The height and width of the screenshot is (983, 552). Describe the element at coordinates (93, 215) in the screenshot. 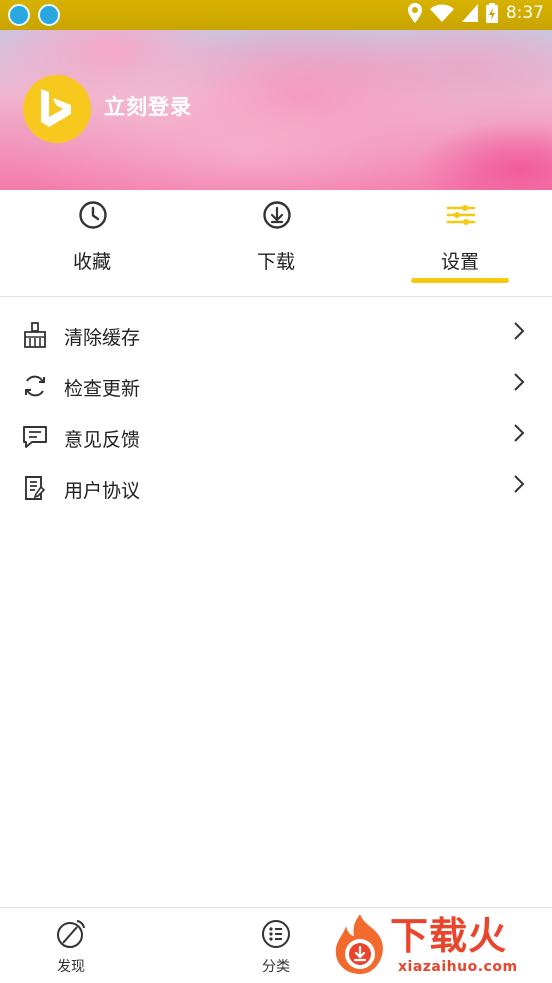

I see `clock-icon` at that location.